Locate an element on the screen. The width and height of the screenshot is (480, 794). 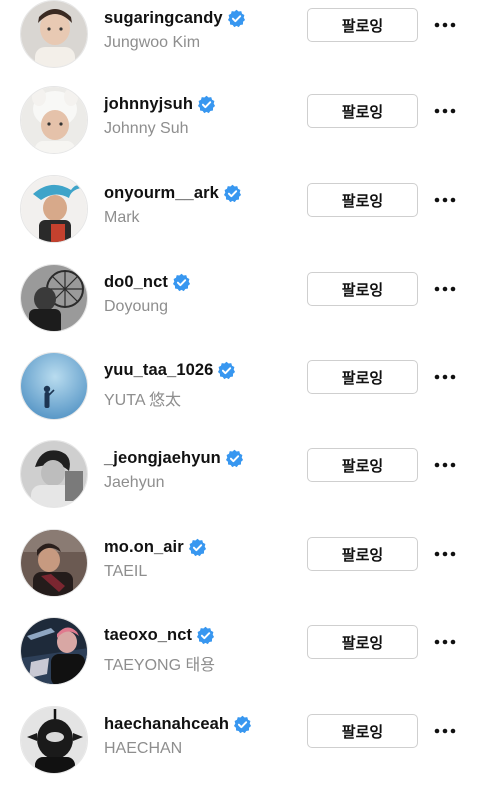
full-name: Jungwoo Kim is located at coordinates (152, 42).